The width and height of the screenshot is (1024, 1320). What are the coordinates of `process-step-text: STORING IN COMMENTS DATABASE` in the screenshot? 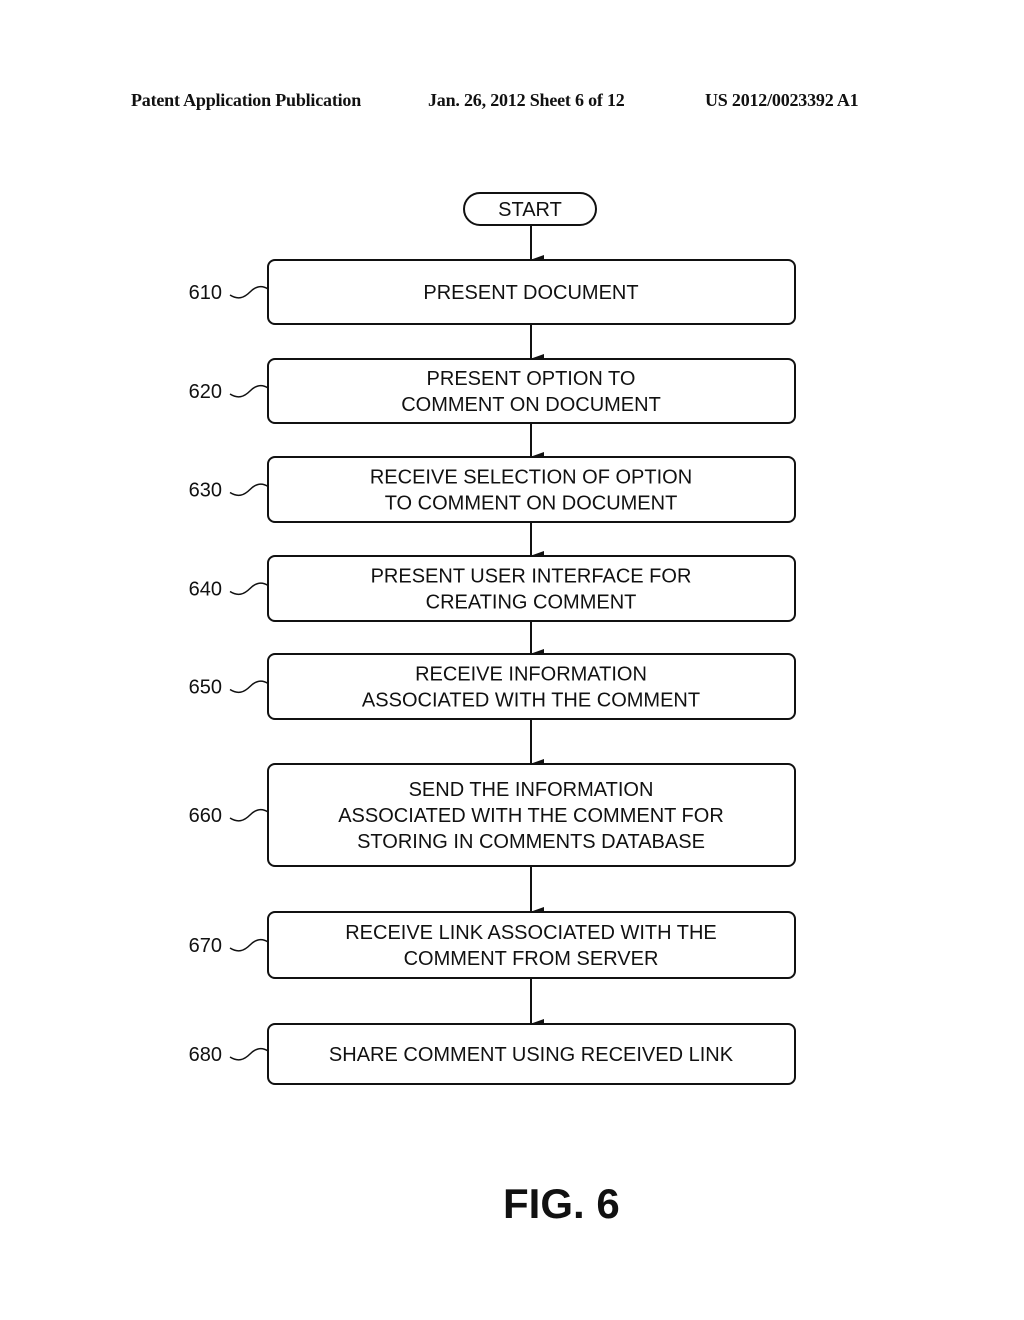 It's located at (531, 842).